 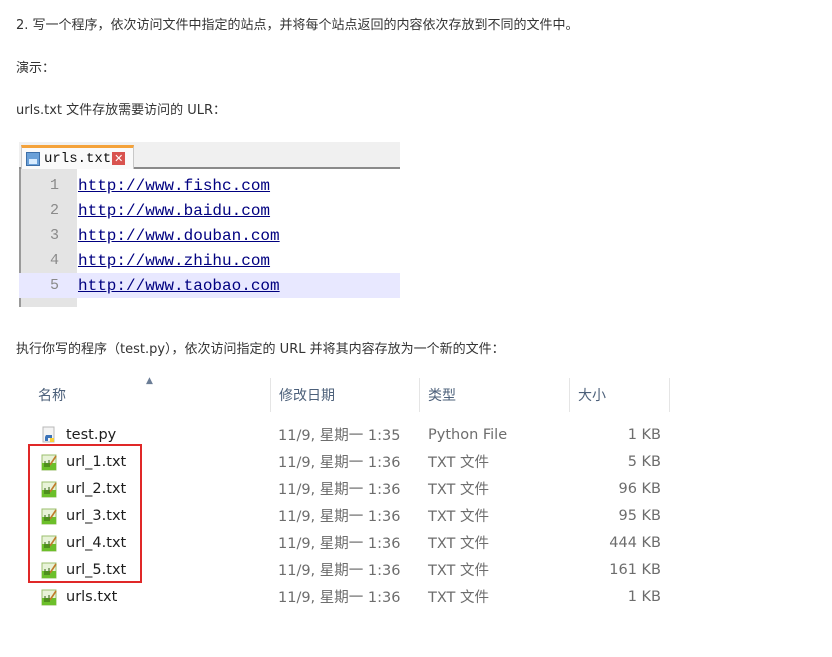 I want to click on python-file-icon, so click(x=48, y=434).